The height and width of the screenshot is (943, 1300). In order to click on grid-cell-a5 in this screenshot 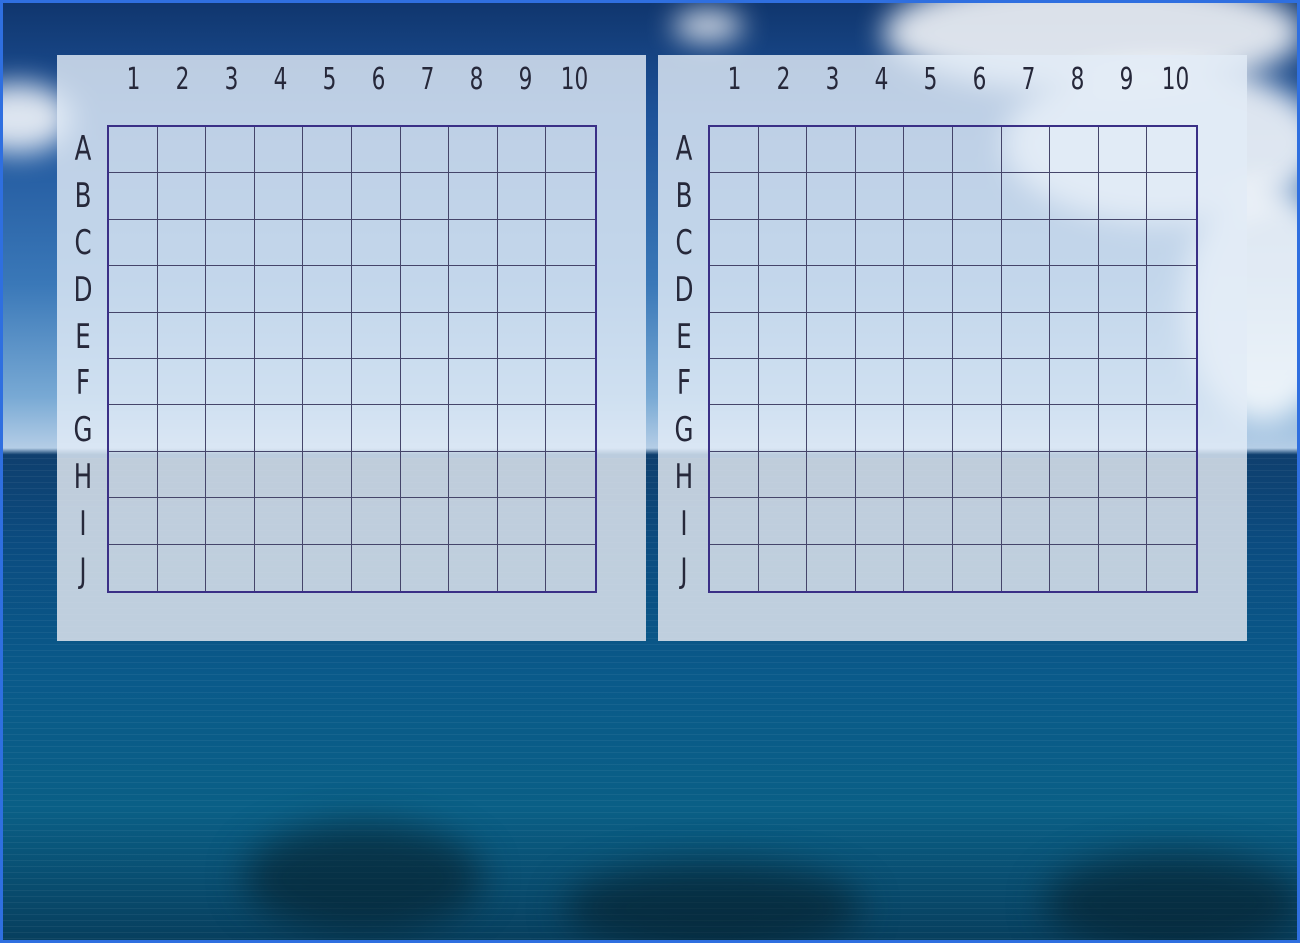, I will do `click(928, 150)`.